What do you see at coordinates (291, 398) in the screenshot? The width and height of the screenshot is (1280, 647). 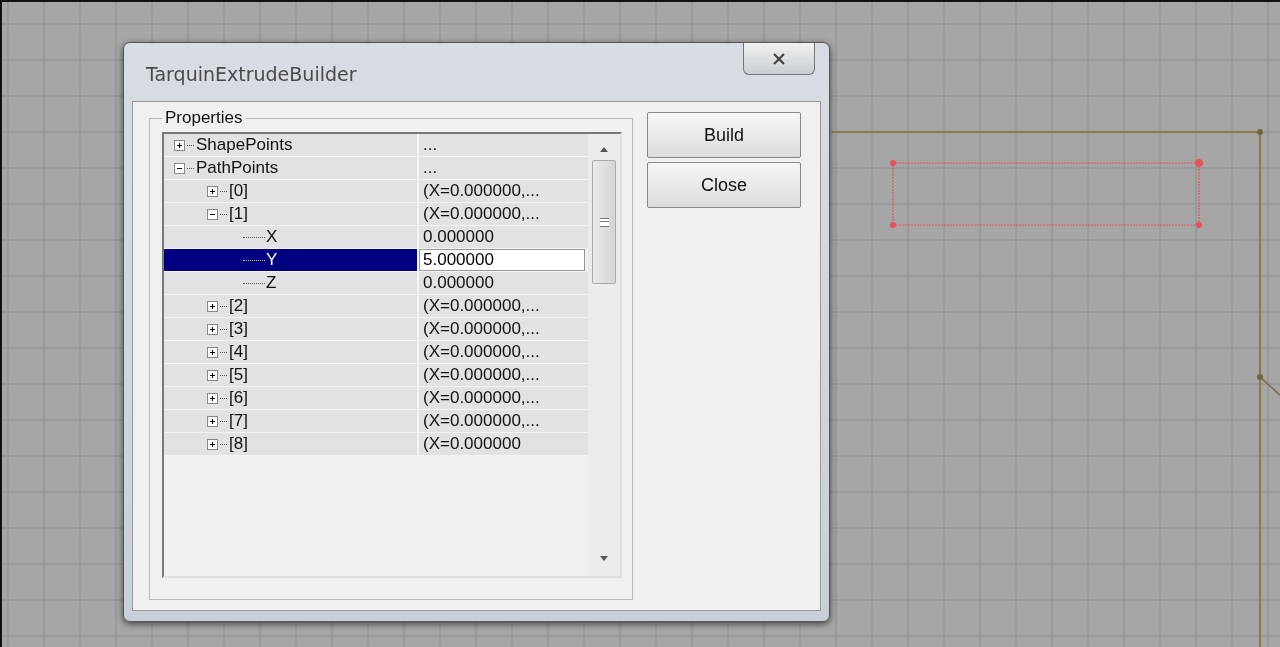 I see `property-name: [6]` at bounding box center [291, 398].